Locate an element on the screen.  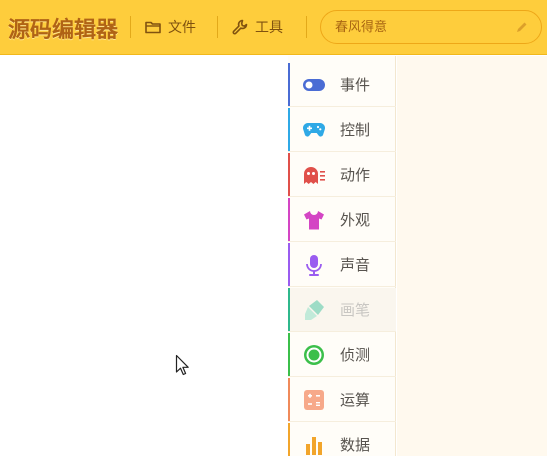
category-looks: 外观 is located at coordinates (342, 220).